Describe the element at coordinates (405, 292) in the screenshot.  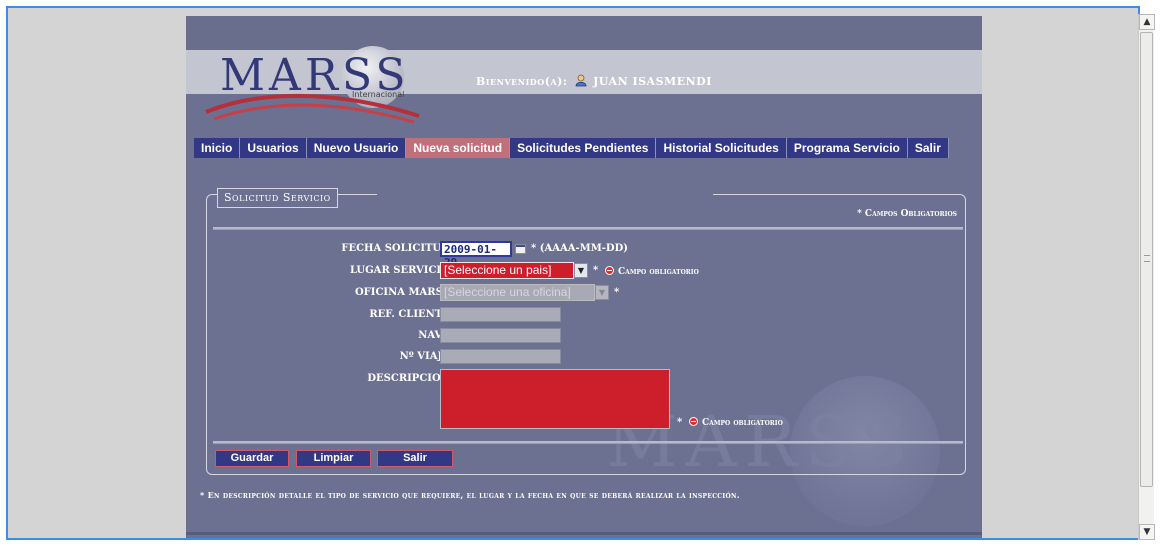
I see `oficina-label: OFICINA MARSS :` at that location.